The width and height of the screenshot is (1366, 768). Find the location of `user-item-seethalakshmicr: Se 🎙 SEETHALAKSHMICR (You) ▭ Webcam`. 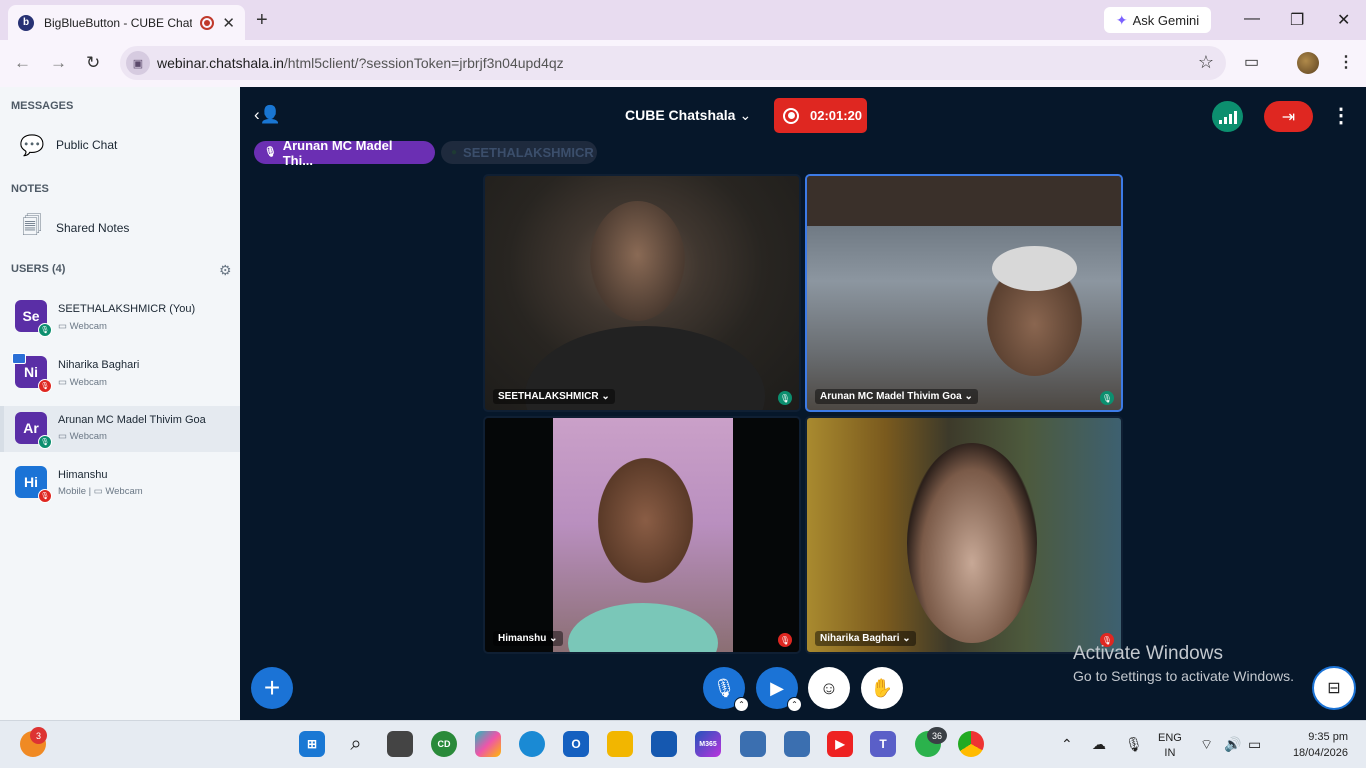

user-item-seethalakshmicr: Se 🎙 SEETHALAKSHMICR (You) ▭ Webcam is located at coordinates (120, 320).